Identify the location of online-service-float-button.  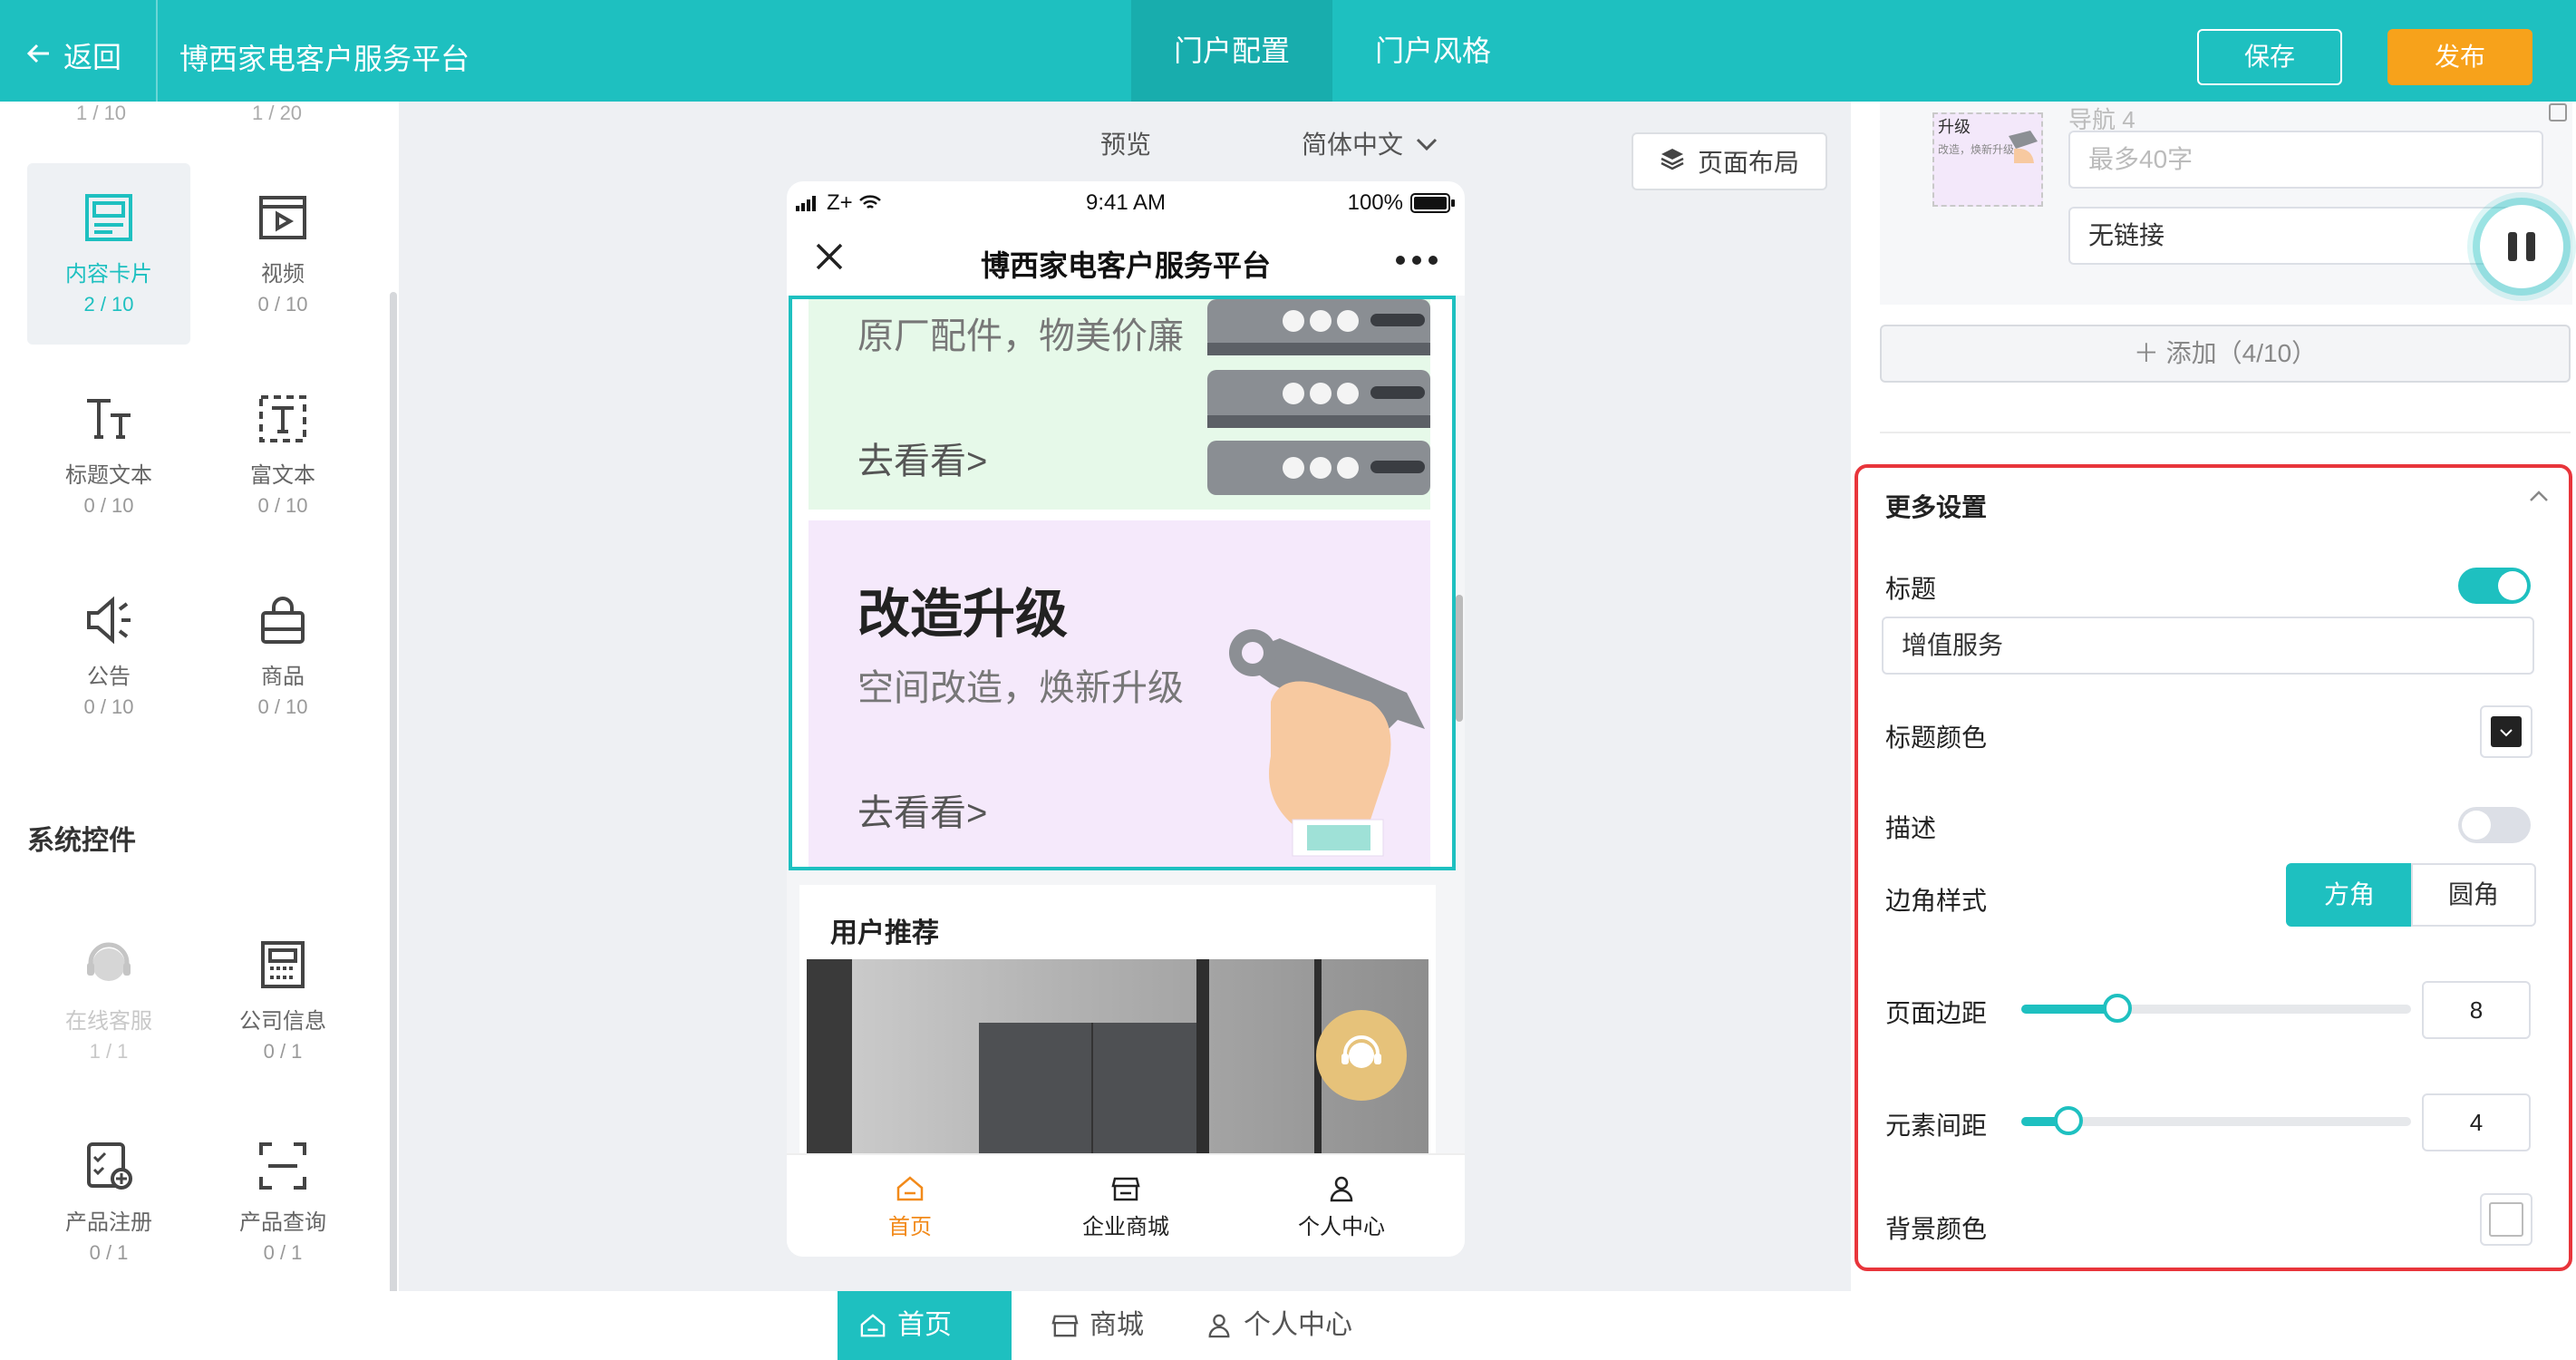
(1361, 1055).